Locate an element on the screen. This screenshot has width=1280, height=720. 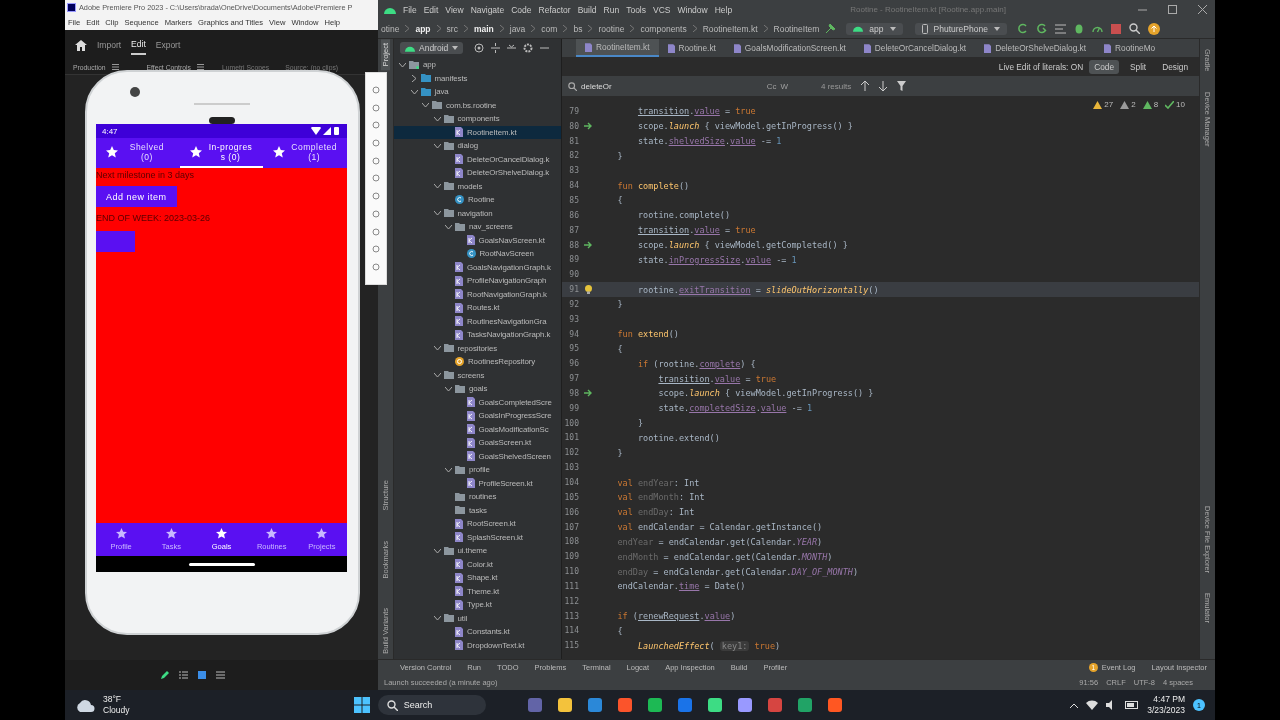
breadcrumb: rootine is located at coordinates (611, 28).